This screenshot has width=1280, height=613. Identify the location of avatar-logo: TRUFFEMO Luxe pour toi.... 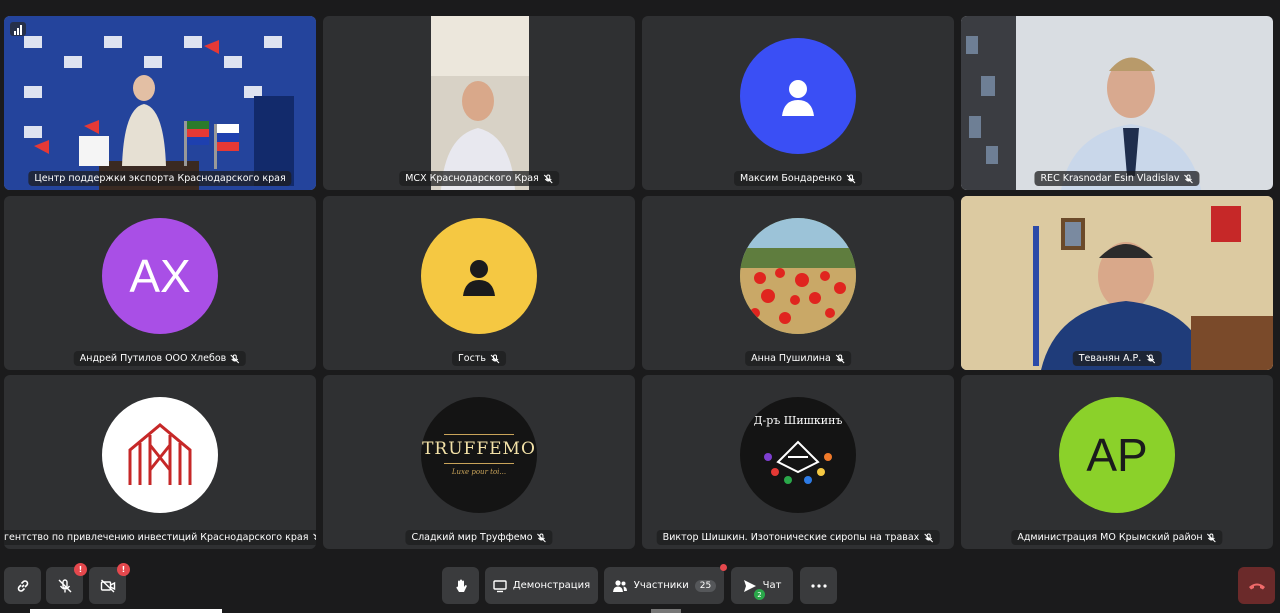
(479, 455).